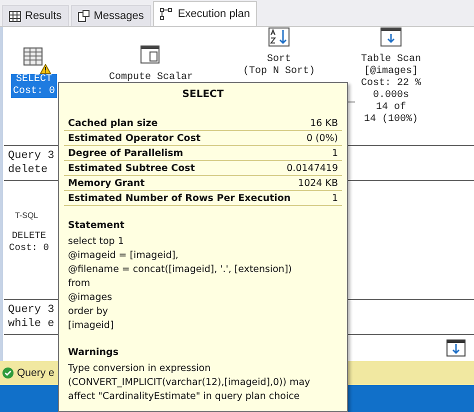 The height and width of the screenshot is (412, 474). I want to click on calculator-icon, so click(151, 55).